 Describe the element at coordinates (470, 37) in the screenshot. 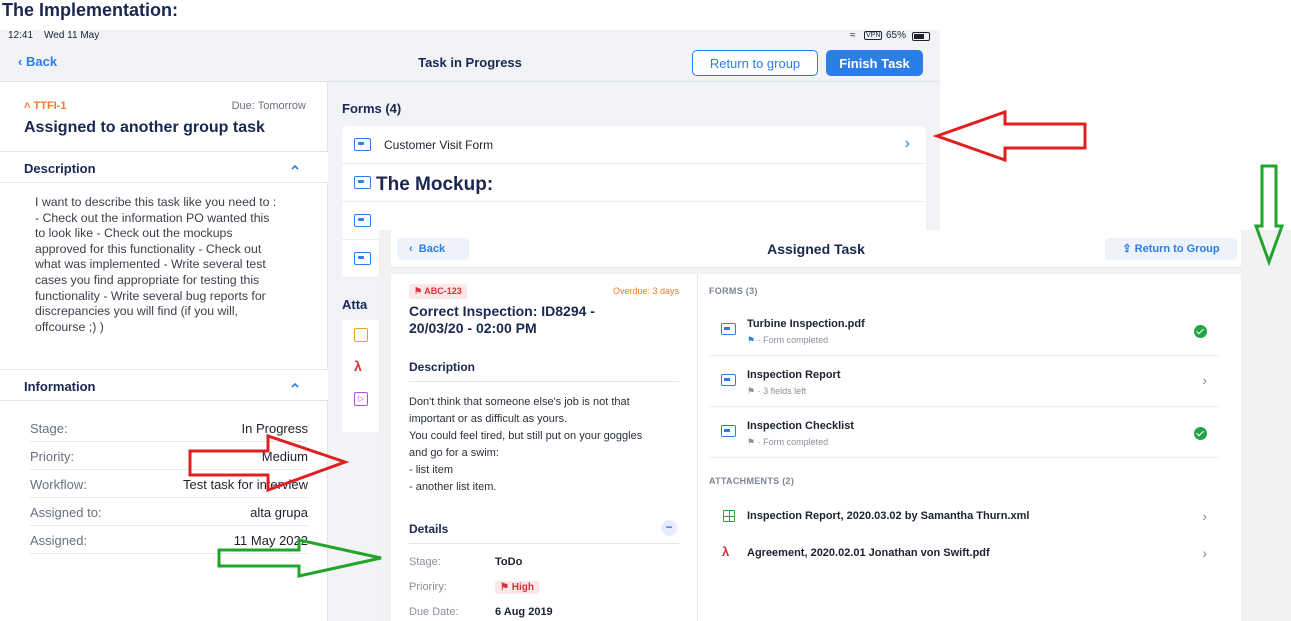

I see `status-bar: 12:41 Wed 11 May ≈ VPN 65%` at that location.